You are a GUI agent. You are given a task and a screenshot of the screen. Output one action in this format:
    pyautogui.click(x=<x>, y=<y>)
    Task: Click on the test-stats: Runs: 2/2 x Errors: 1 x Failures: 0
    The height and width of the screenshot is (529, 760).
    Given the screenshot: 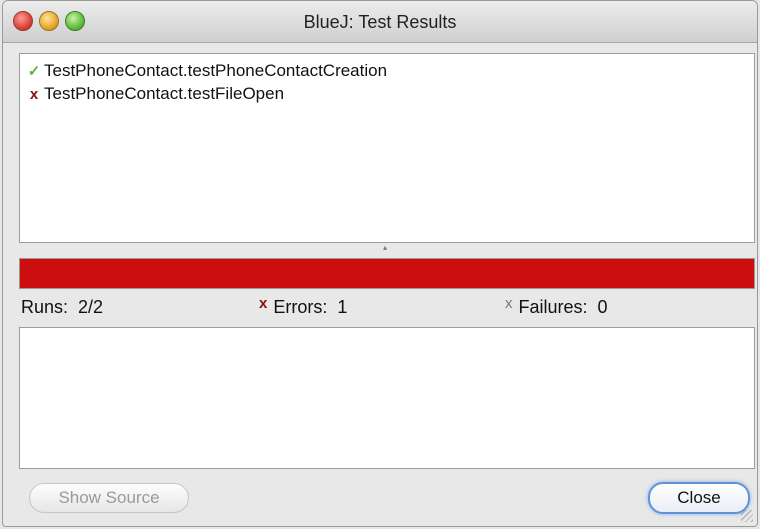 What is the action you would take?
    pyautogui.click(x=388, y=307)
    